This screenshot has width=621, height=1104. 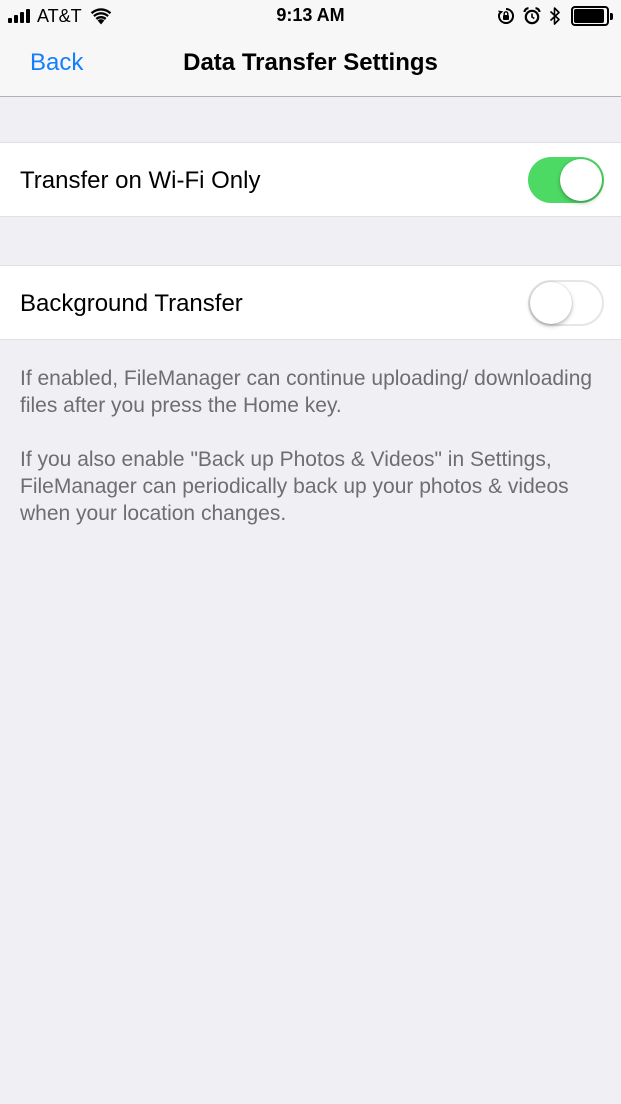 I want to click on battery-icon, so click(x=592, y=16).